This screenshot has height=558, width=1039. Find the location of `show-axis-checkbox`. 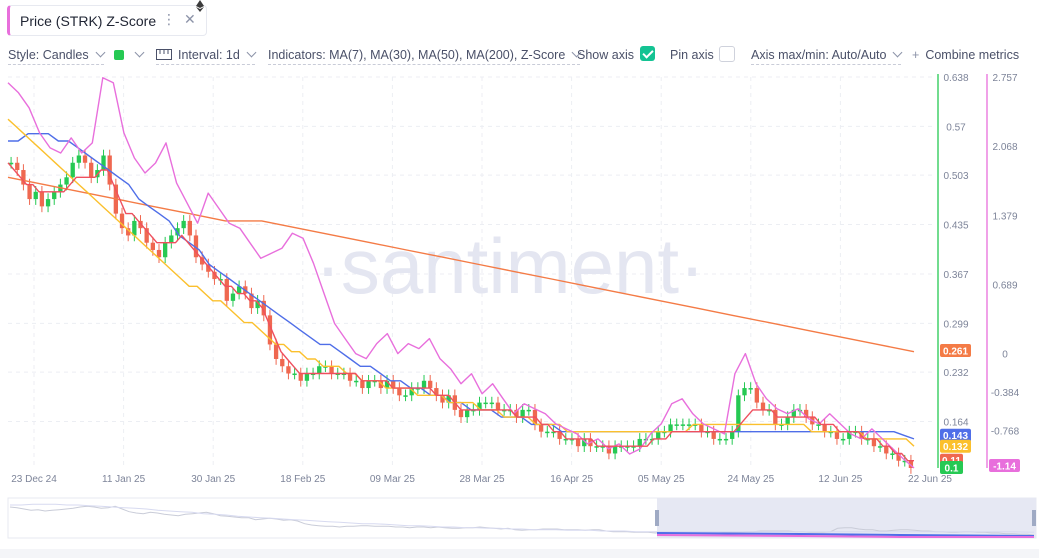

show-axis-checkbox is located at coordinates (647, 53).